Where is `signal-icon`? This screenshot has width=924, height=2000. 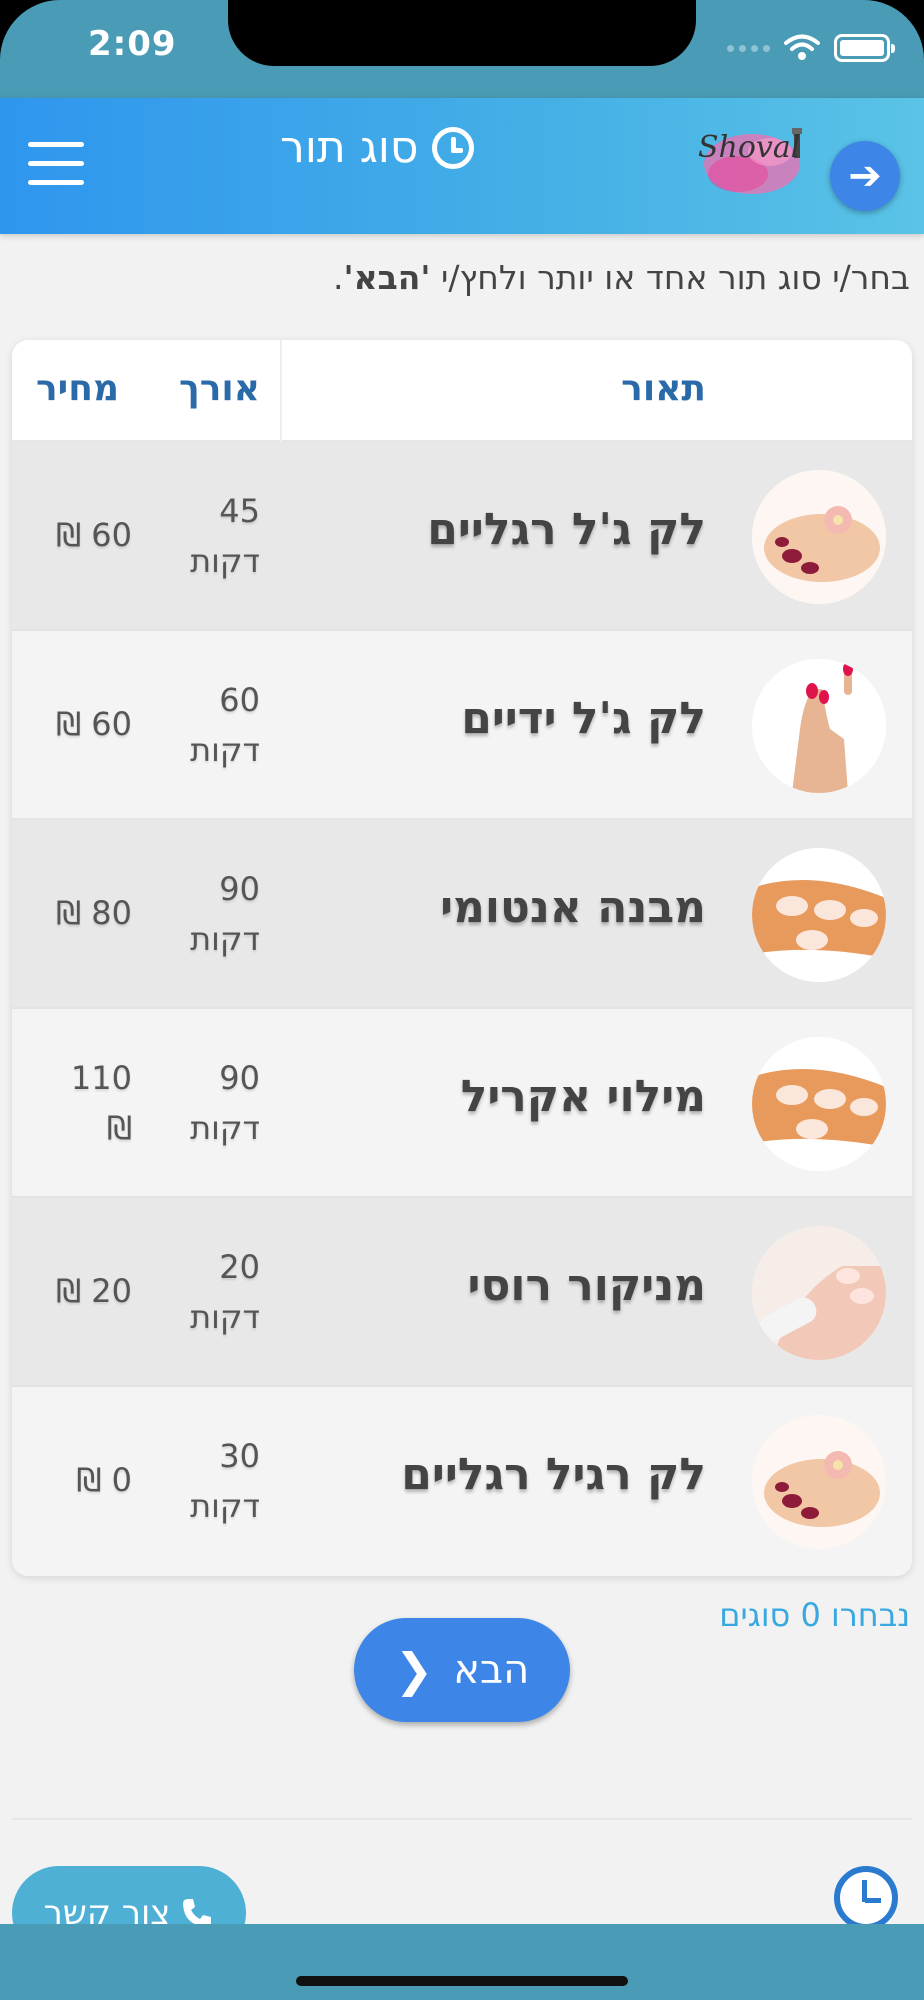 signal-icon is located at coordinates (748, 48).